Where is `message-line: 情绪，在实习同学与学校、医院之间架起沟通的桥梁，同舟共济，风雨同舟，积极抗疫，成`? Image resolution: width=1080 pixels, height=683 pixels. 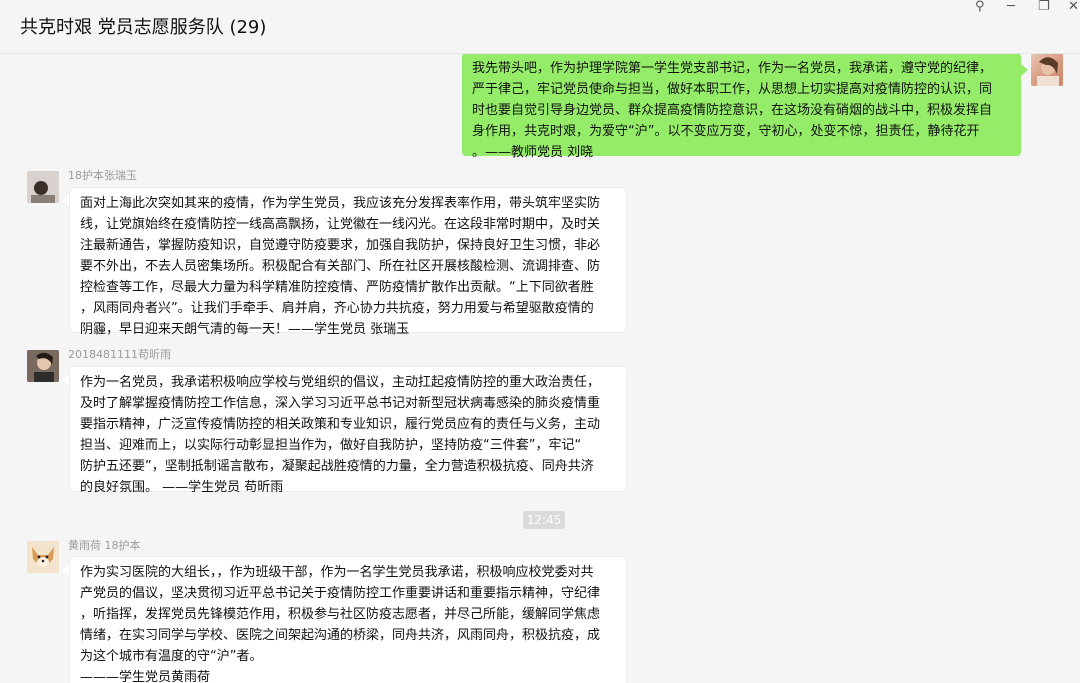
message-line: 情绪，在实习同学与学校、医院之间架起沟通的桥梁，同舟共济，风雨同舟，积极抗疫，成 is located at coordinates (340, 635).